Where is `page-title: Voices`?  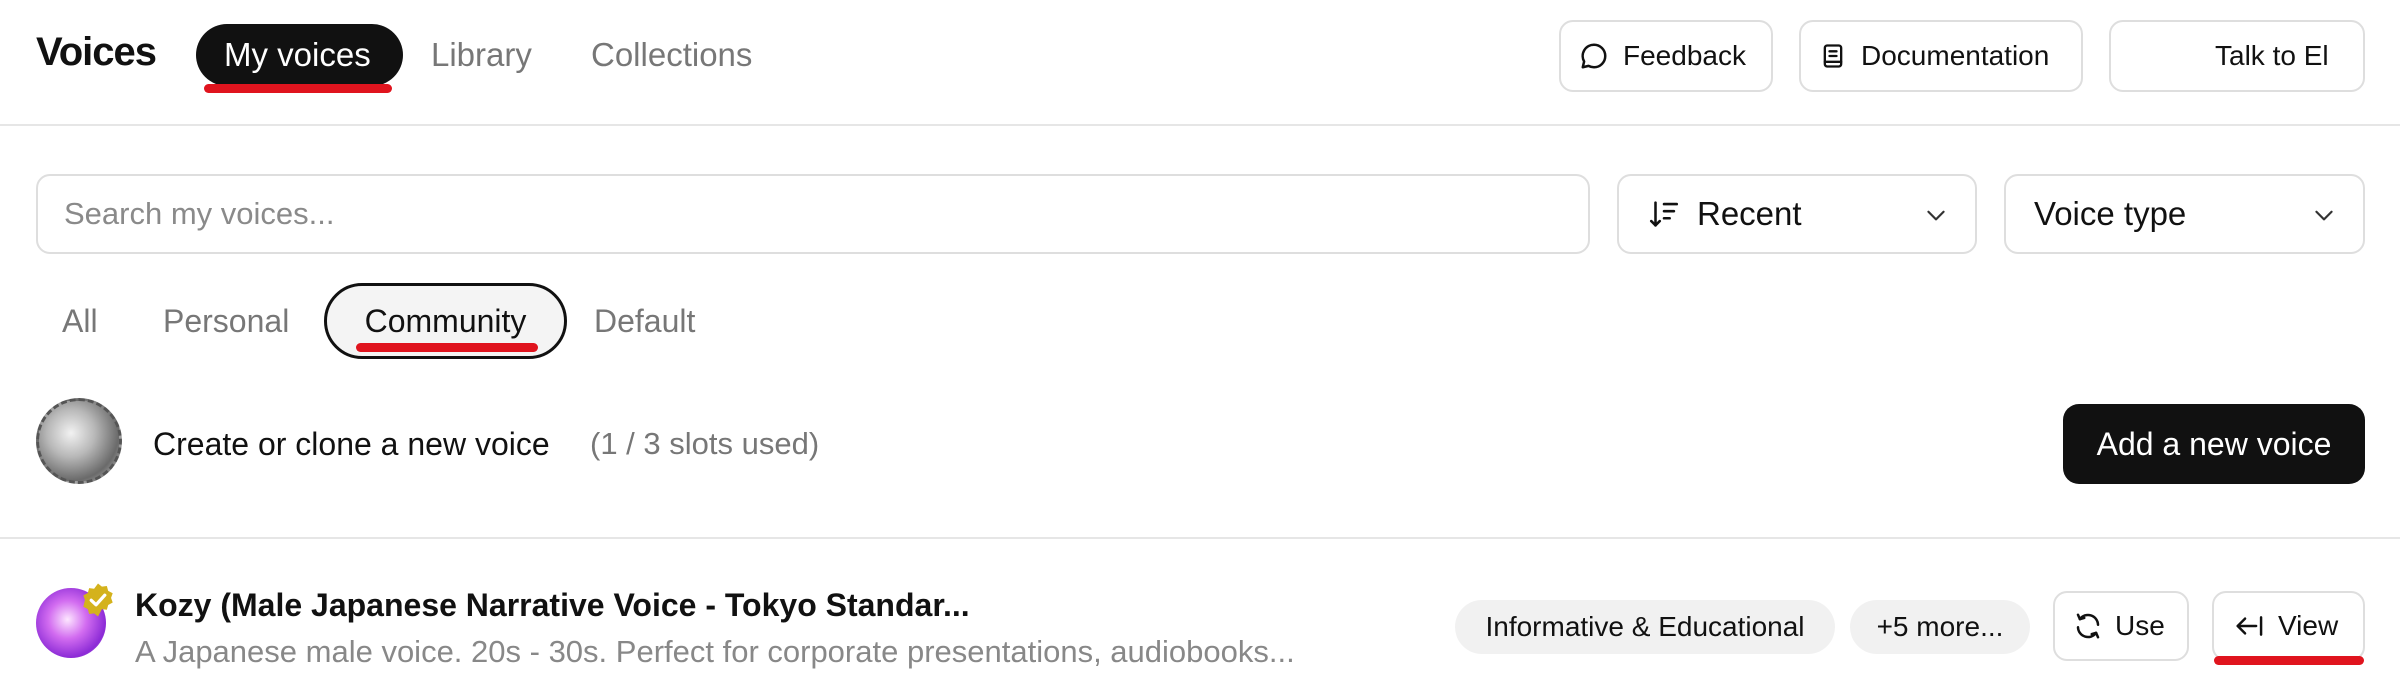 page-title: Voices is located at coordinates (96, 52).